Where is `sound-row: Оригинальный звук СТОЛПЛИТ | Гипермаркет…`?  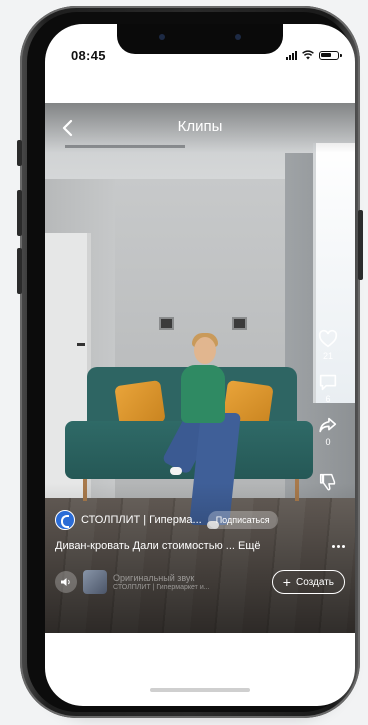 sound-row: Оригинальный звук СТОЛПЛИТ | Гипермаркет… is located at coordinates (132, 582).